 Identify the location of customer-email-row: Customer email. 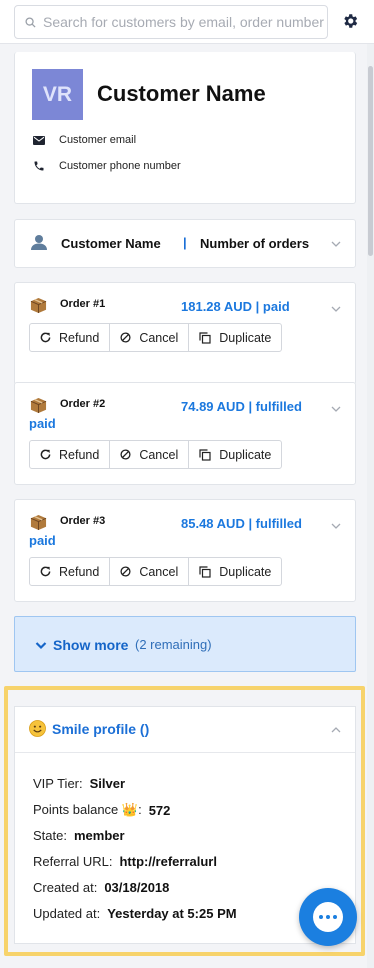
(84, 140).